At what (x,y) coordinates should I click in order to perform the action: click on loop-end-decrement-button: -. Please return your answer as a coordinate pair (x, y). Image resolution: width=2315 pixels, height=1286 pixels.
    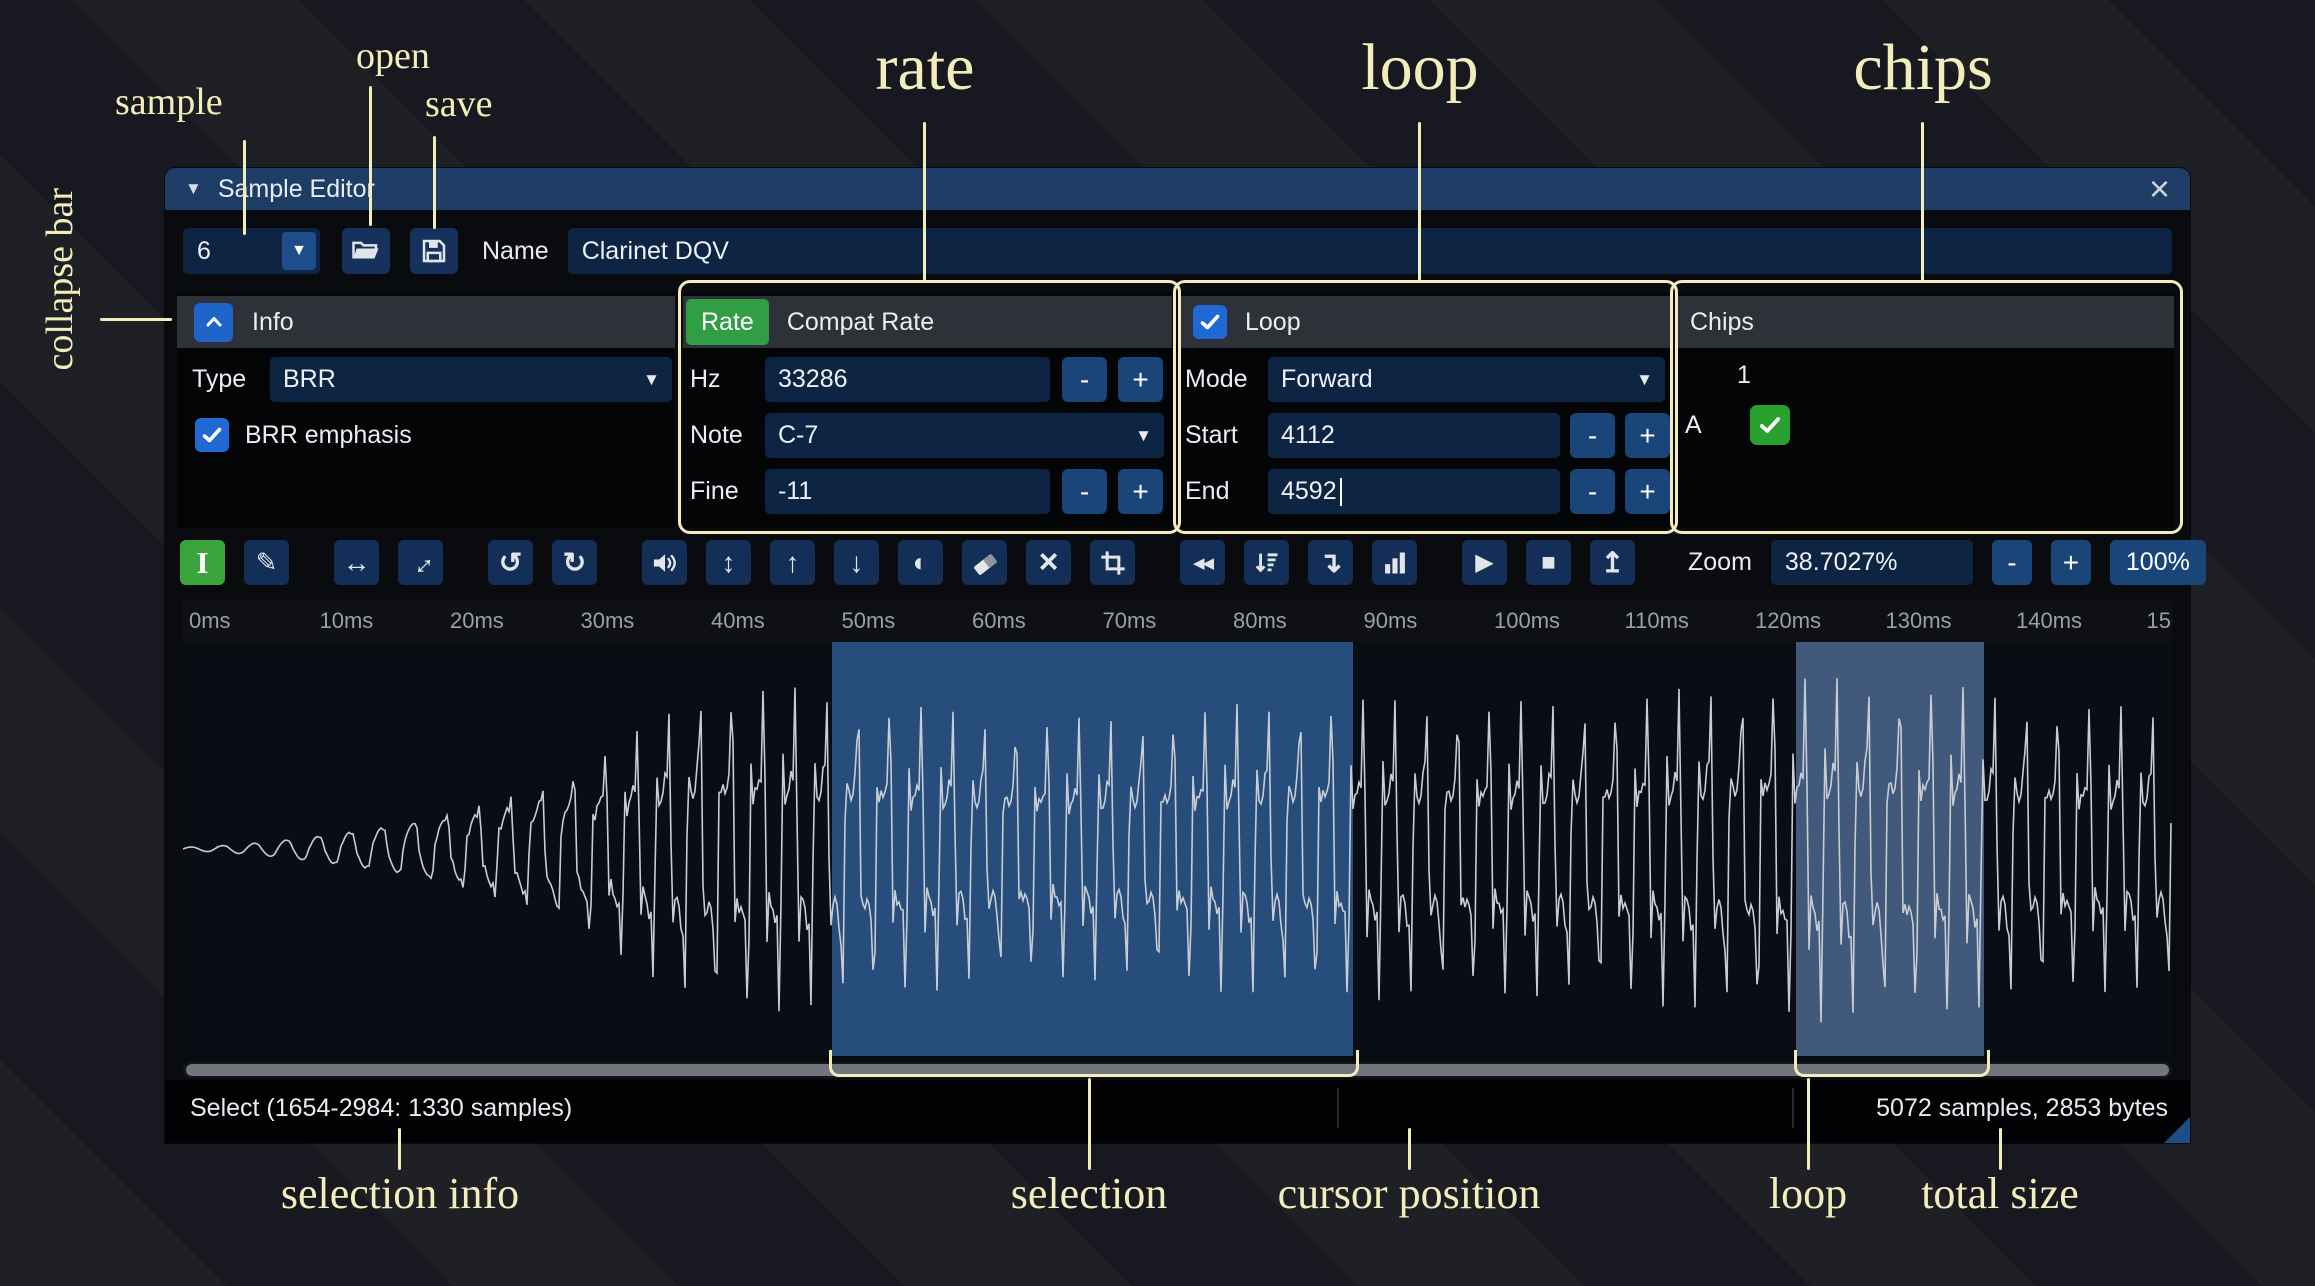
    Looking at the image, I should click on (1592, 491).